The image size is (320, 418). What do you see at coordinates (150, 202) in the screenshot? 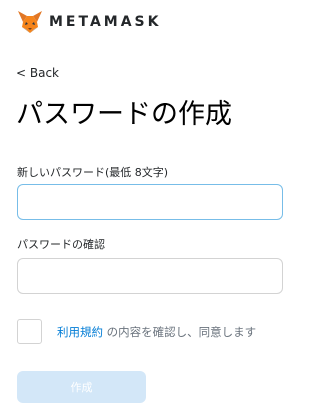
I see `new-password-field` at bounding box center [150, 202].